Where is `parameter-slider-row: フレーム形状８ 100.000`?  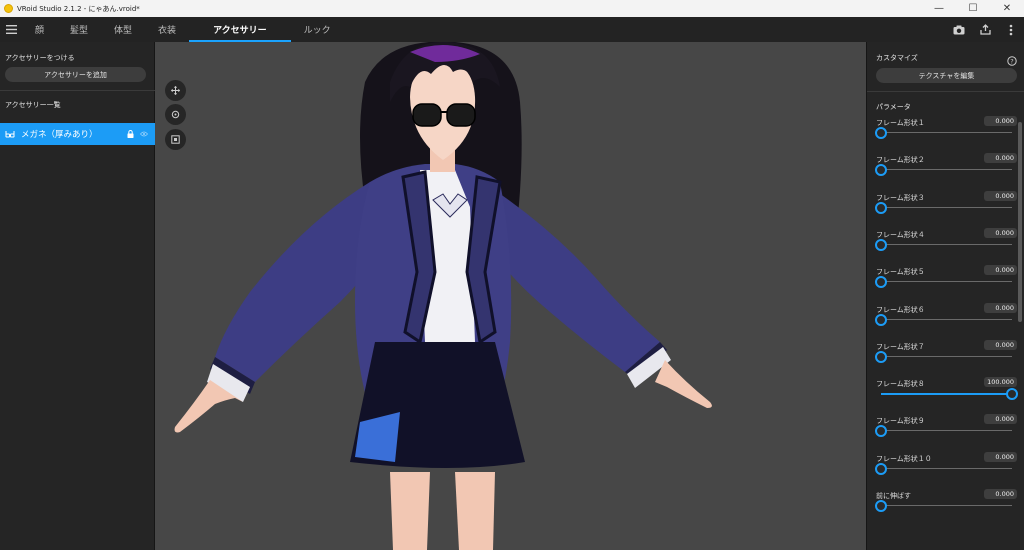
parameter-slider-row: フレーム形状８ 100.000 is located at coordinates (942, 396).